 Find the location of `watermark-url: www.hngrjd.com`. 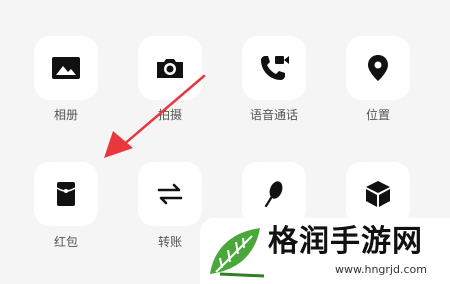

watermark-url: www.hngrjd.com is located at coordinates (381, 269).